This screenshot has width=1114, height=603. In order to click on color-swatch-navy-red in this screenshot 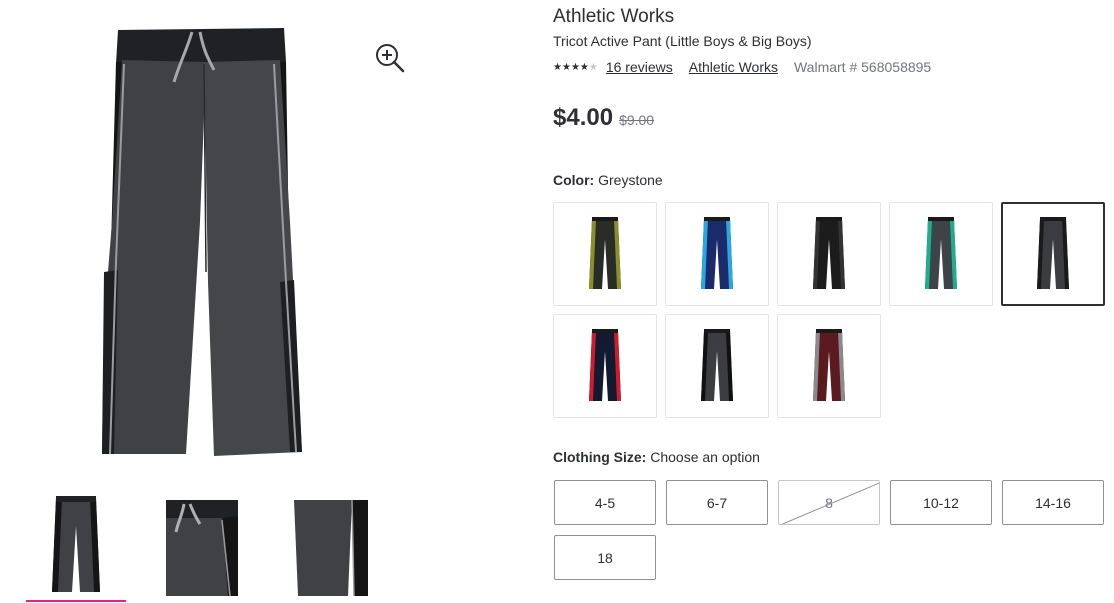, I will do `click(605, 366)`.